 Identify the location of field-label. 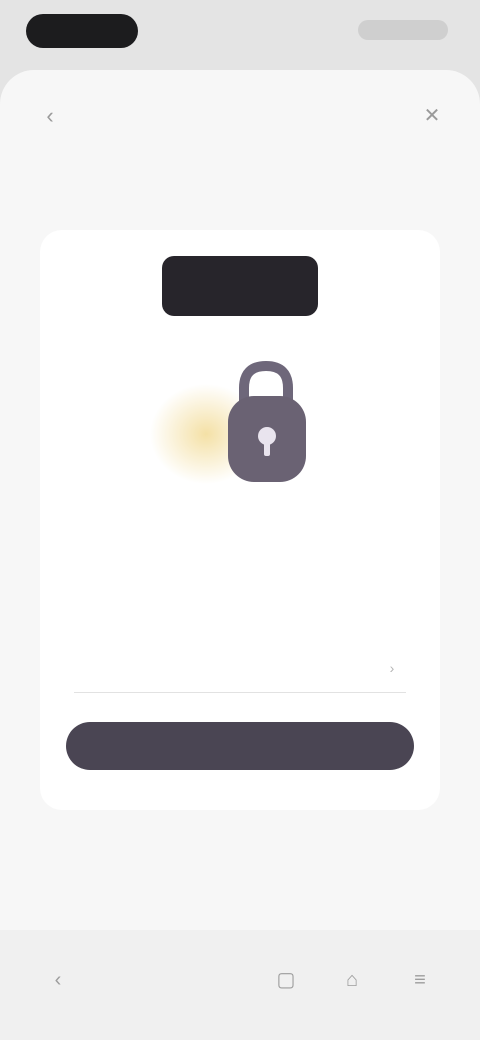
(174, 632).